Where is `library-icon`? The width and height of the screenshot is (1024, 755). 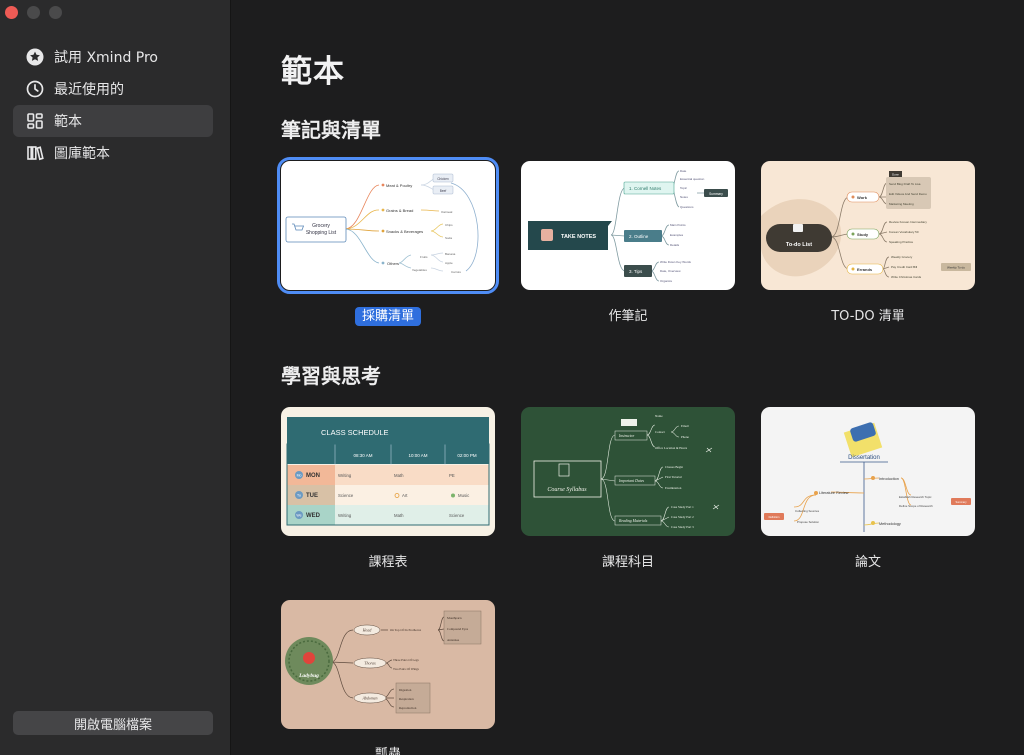
library-icon is located at coordinates (35, 153).